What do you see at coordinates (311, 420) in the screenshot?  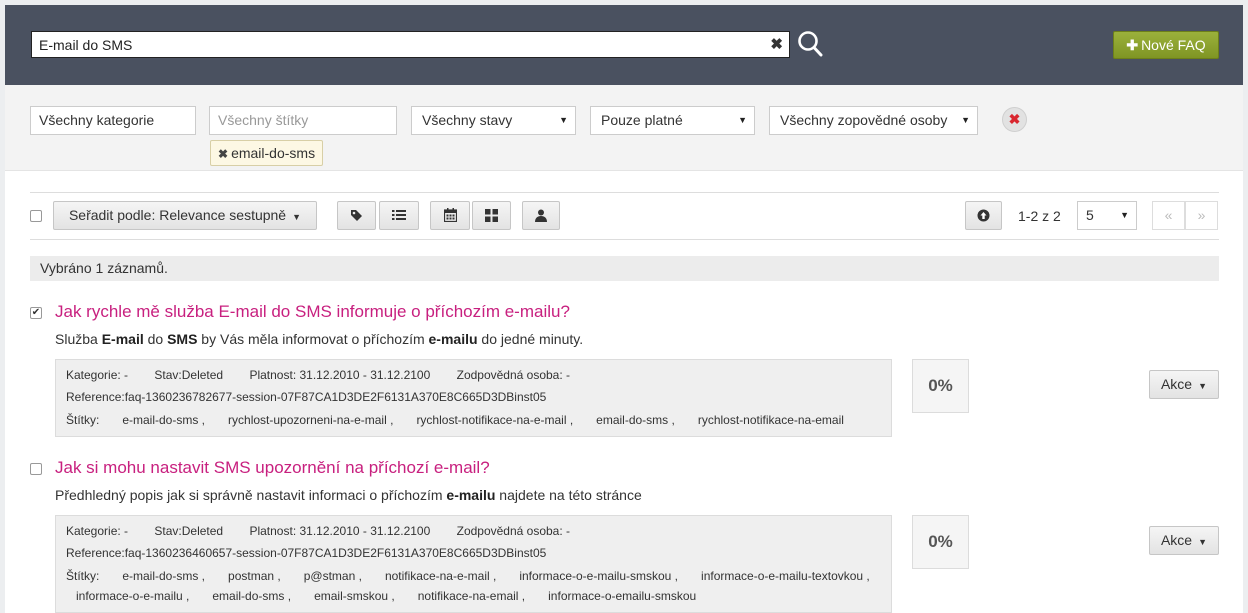 I see `tag-item: rychlost-upozorneni-na-e-mail ,` at bounding box center [311, 420].